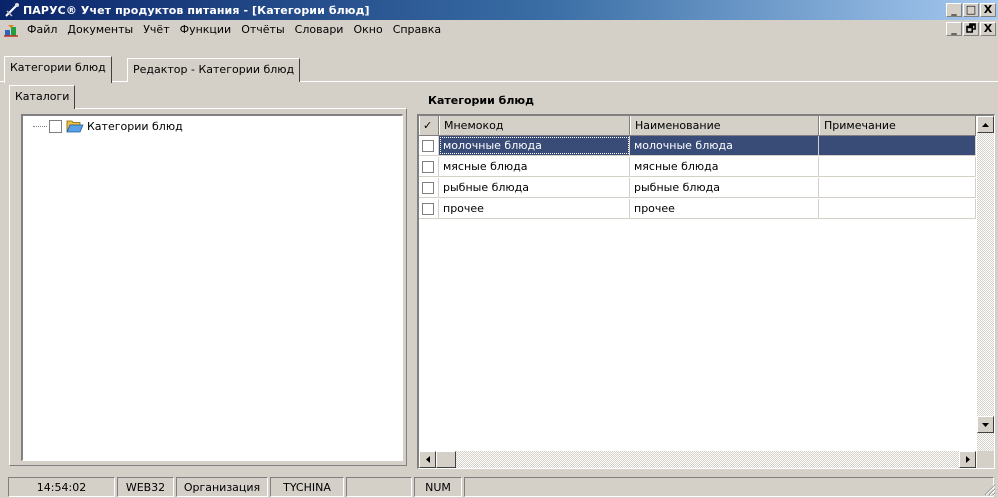  I want to click on status-organization: Организация, so click(222, 487).